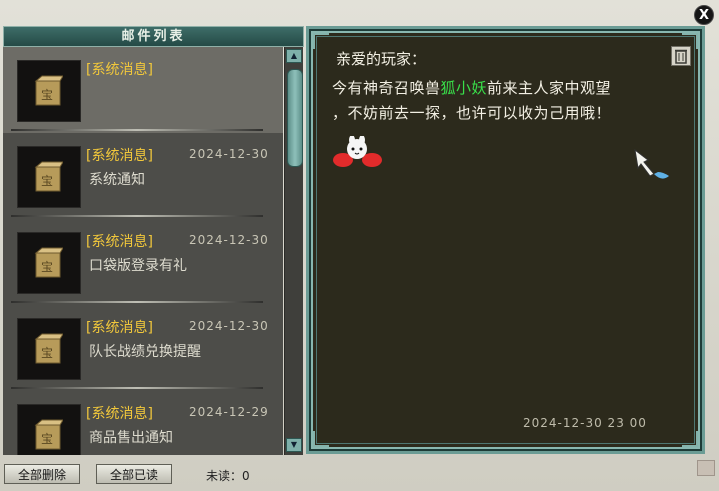 The width and height of the screenshot is (719, 491). Describe the element at coordinates (381, 59) in the screenshot. I see `message-greeting: 亲爱的玩家：` at that location.